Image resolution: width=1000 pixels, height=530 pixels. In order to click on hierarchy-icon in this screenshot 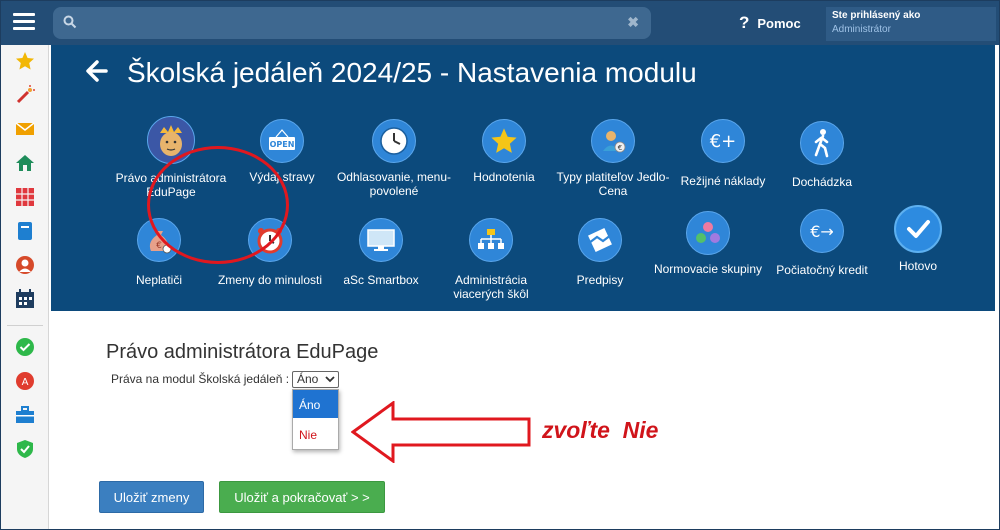, I will do `click(491, 240)`.